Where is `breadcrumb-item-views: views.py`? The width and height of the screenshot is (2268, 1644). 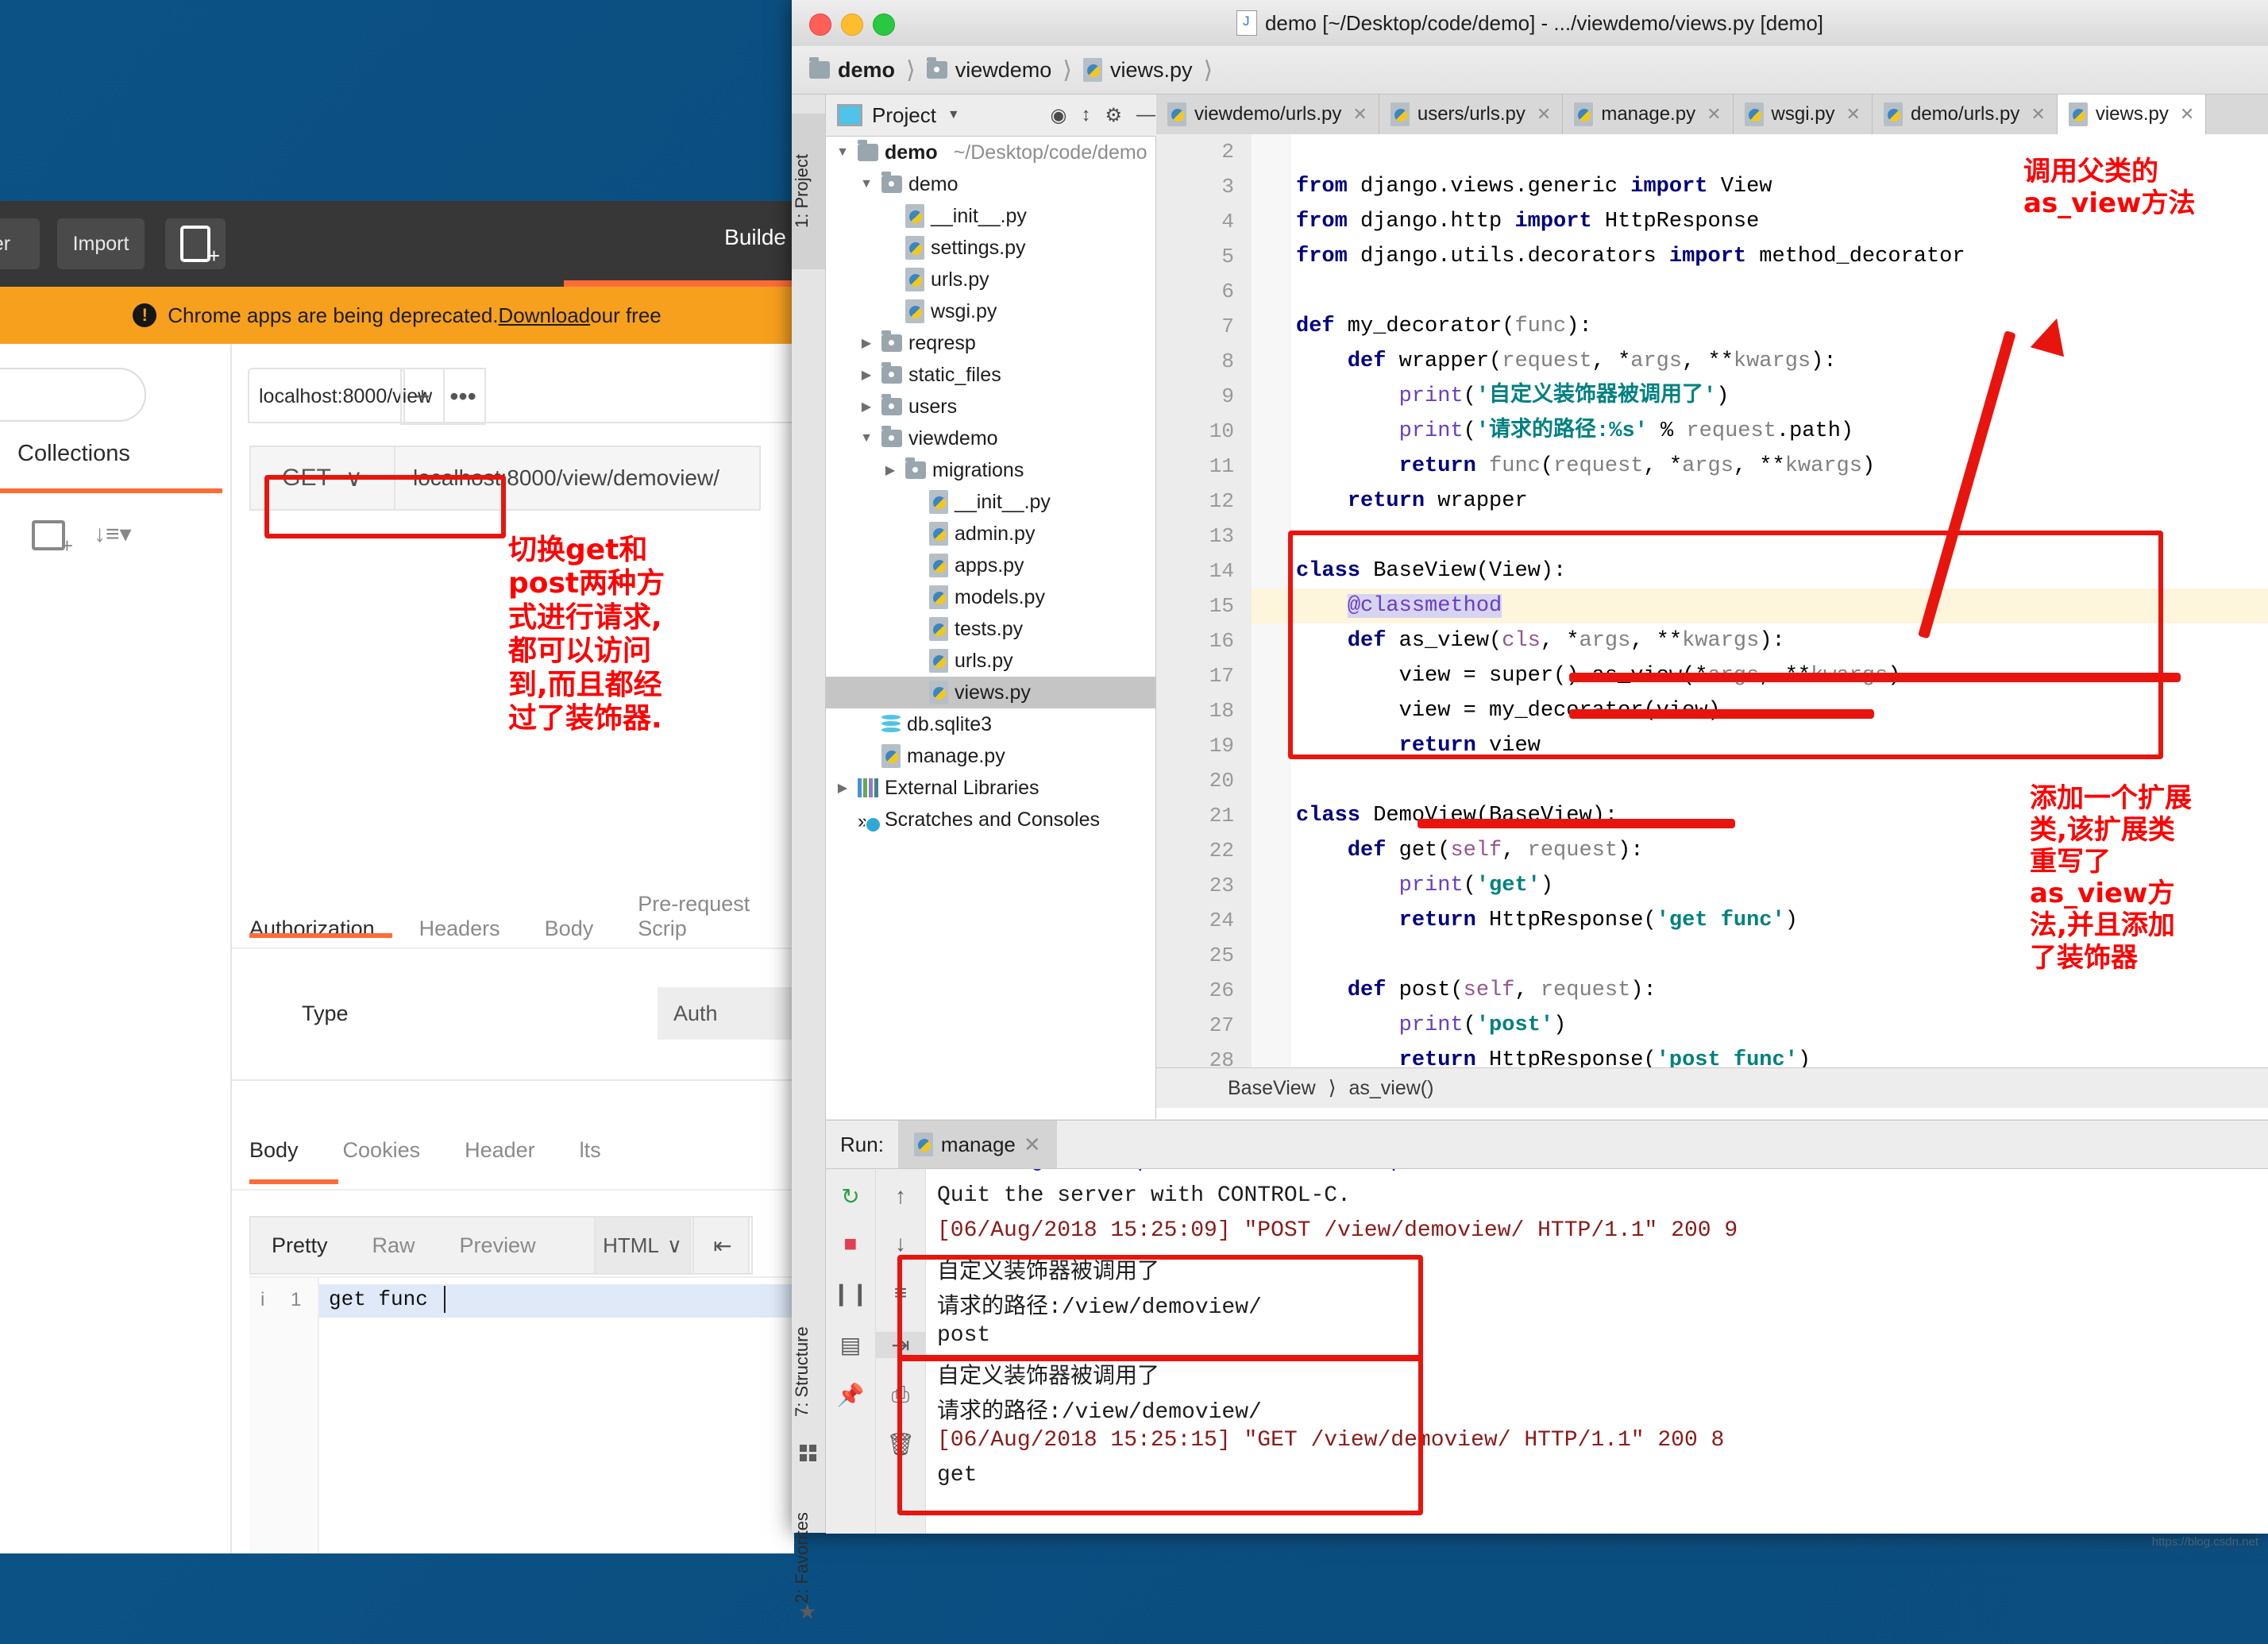 breadcrumb-item-views: views.py is located at coordinates (1138, 70).